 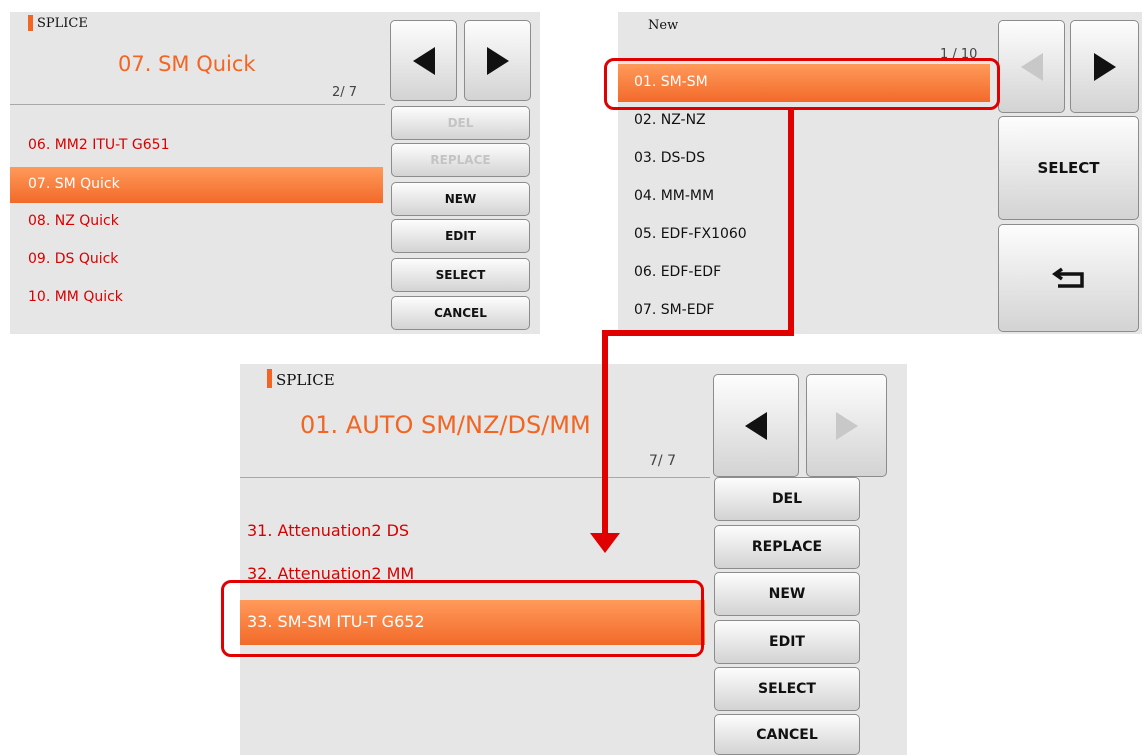 I want to click on list-item: 09. DS Quick, so click(x=73, y=259).